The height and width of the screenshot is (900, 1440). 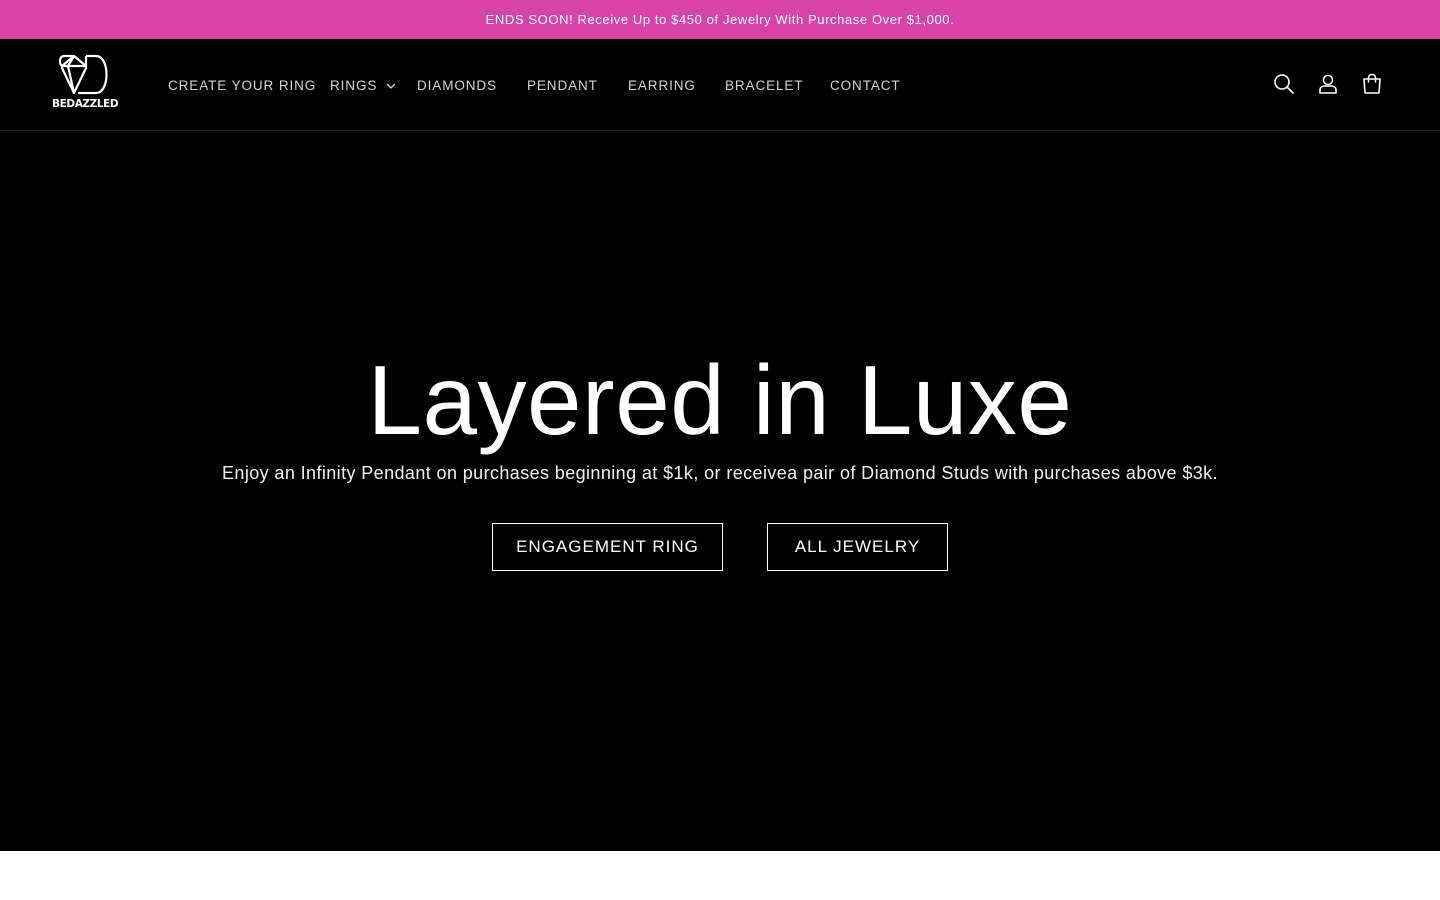 I want to click on nav-contact: CONTACT, so click(x=865, y=85).